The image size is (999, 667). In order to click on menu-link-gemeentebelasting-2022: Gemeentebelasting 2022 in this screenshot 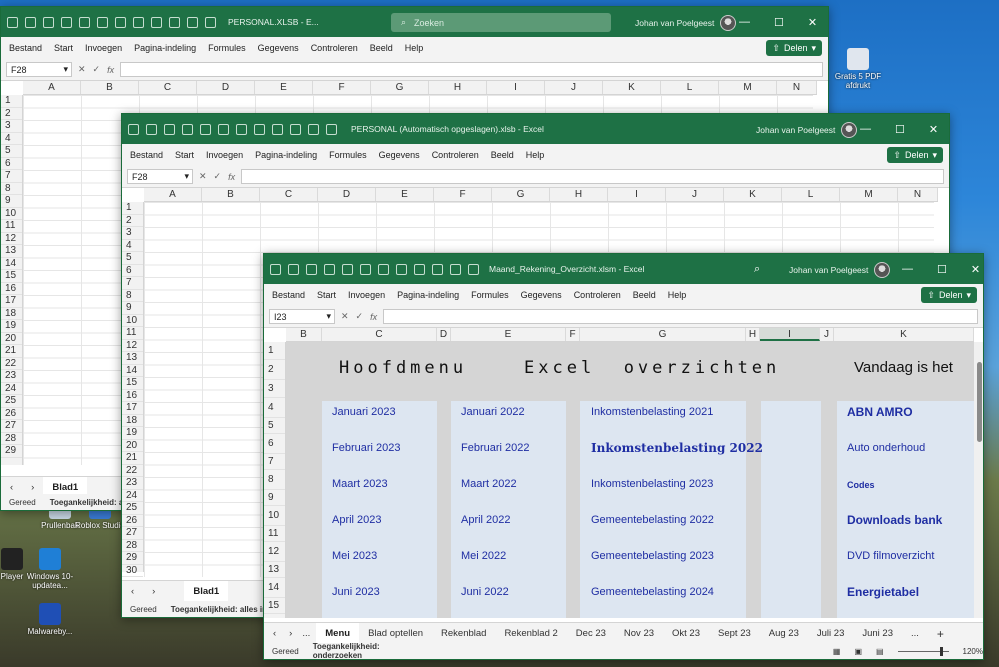, I will do `click(652, 520)`.